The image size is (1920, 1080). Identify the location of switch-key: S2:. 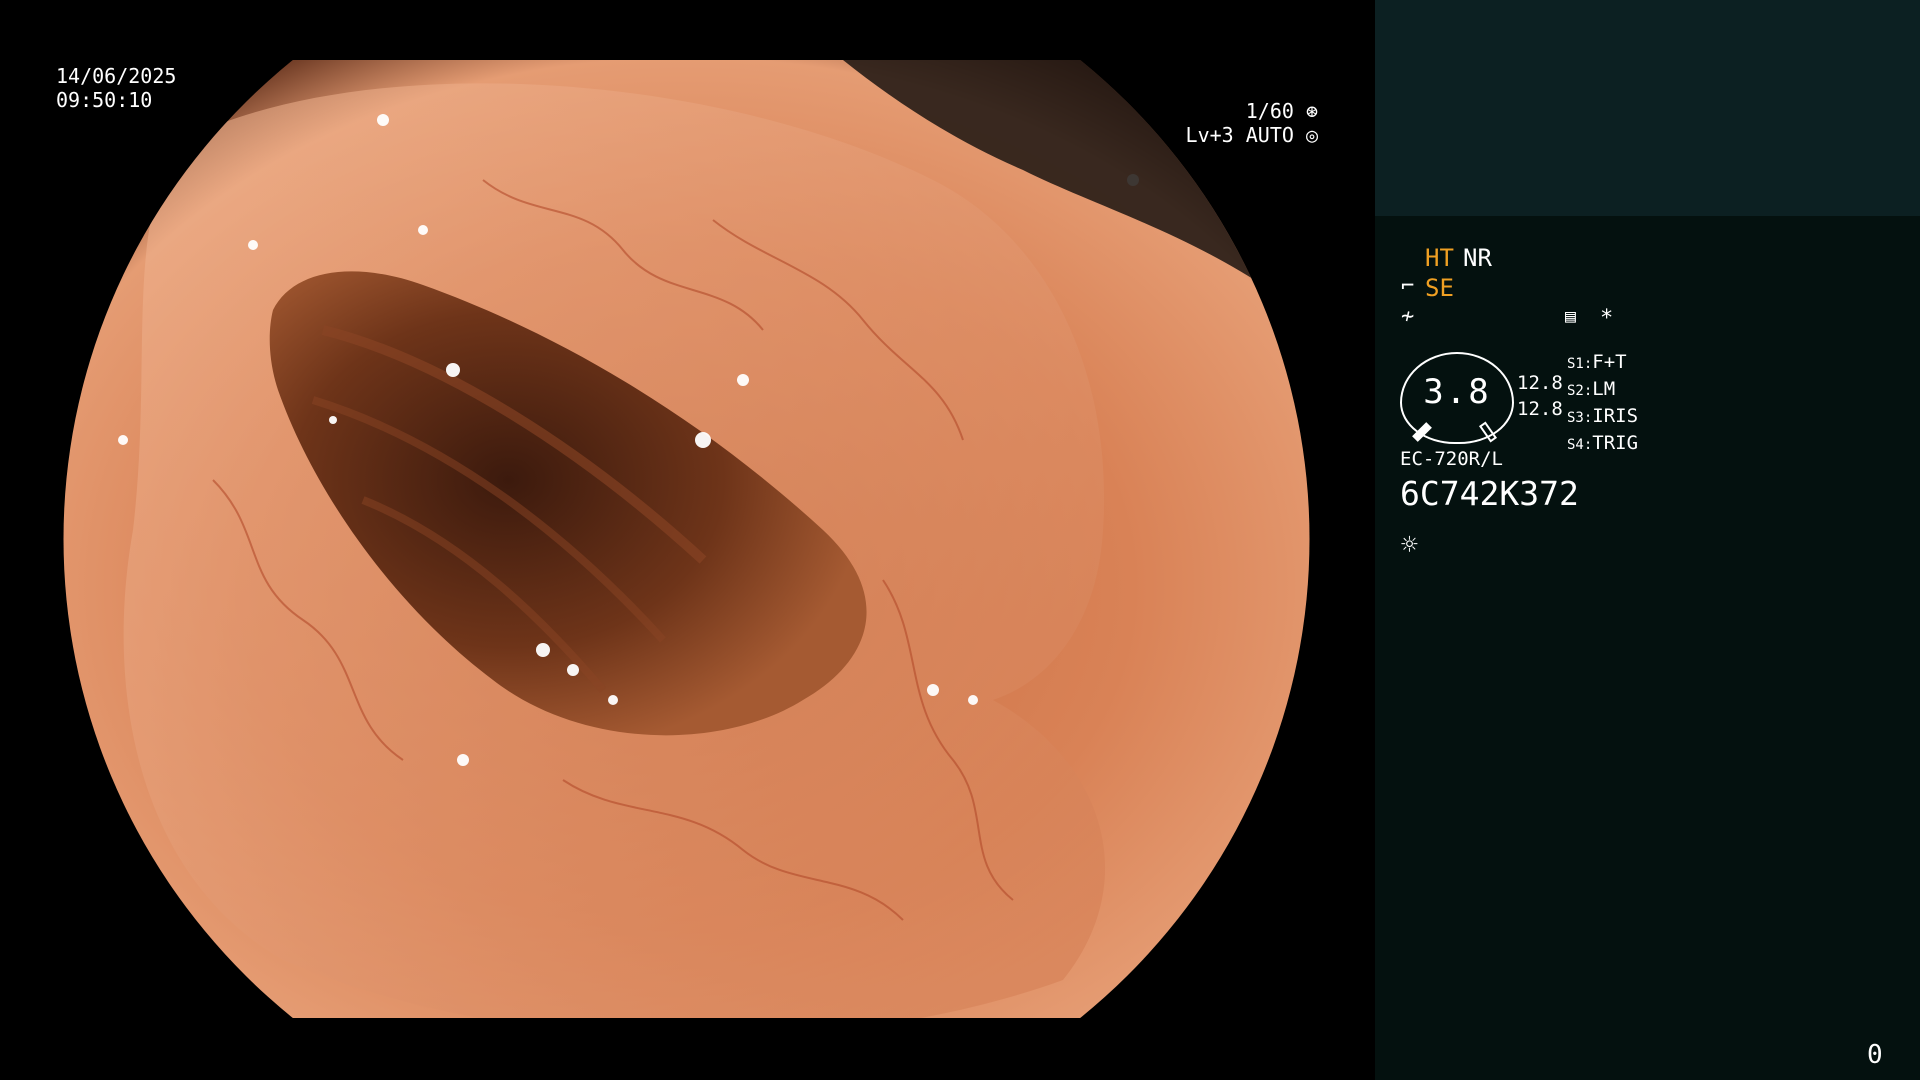
(1580, 391).